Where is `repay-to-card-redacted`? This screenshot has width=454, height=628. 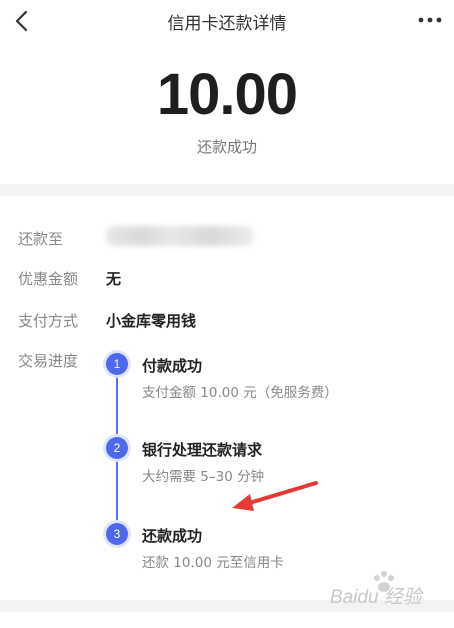
repay-to-card-redacted is located at coordinates (180, 236).